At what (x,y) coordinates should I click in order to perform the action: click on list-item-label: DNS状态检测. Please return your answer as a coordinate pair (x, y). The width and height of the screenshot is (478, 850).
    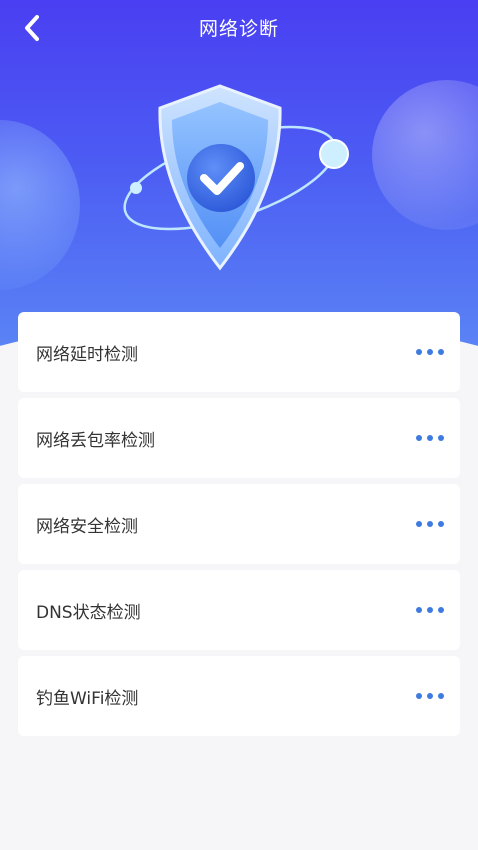
    Looking at the image, I should click on (88, 612).